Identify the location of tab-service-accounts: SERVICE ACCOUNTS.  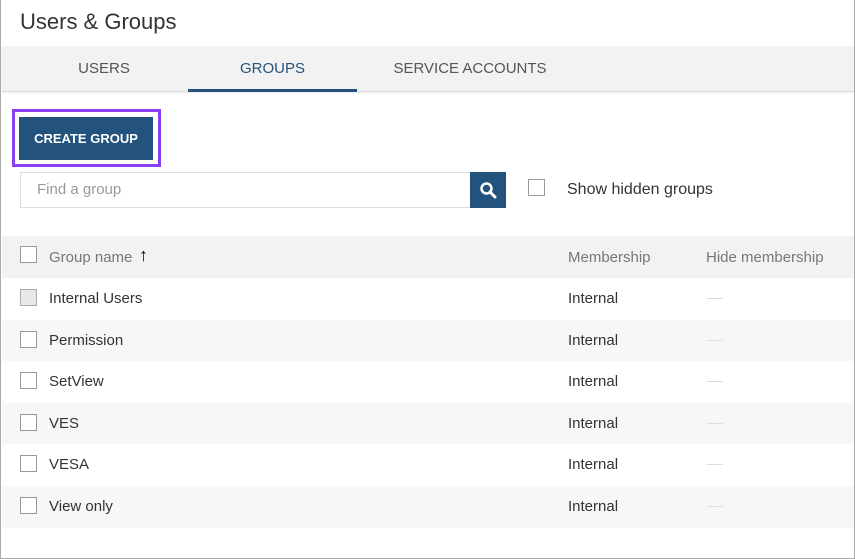
(470, 69).